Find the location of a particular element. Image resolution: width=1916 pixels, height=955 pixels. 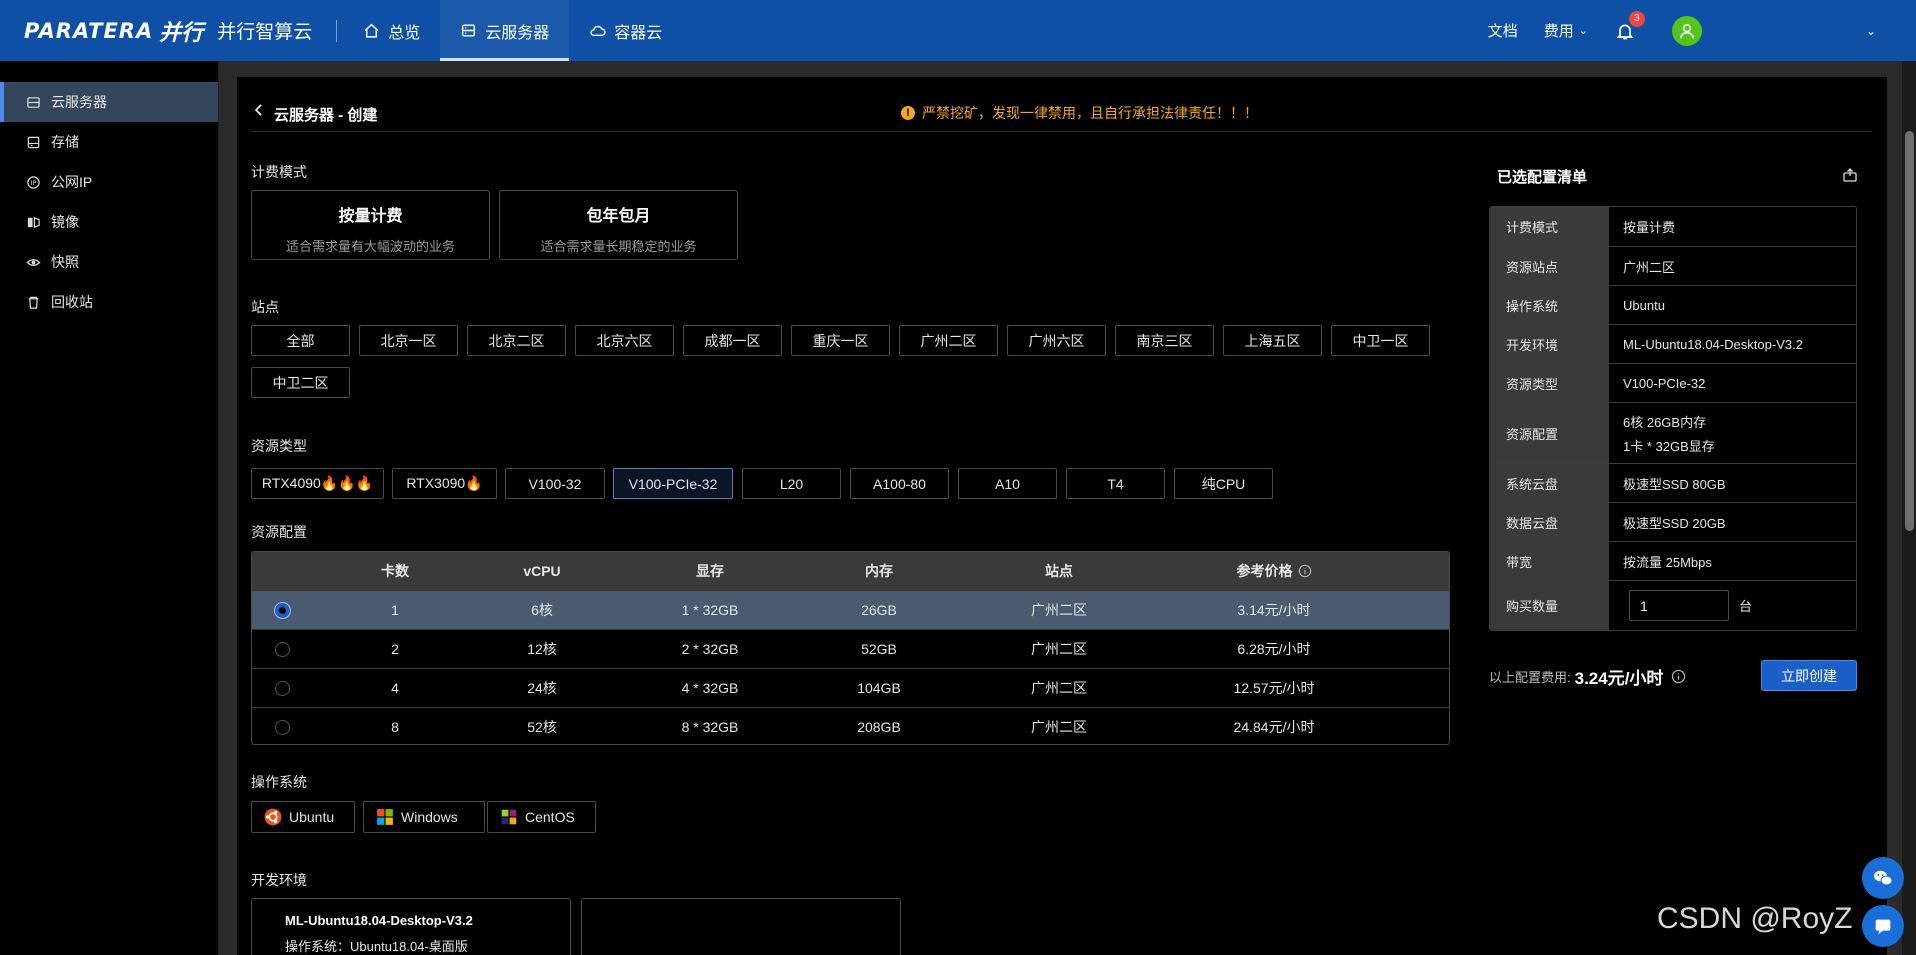

site-option: 上海五区 is located at coordinates (1272, 340).